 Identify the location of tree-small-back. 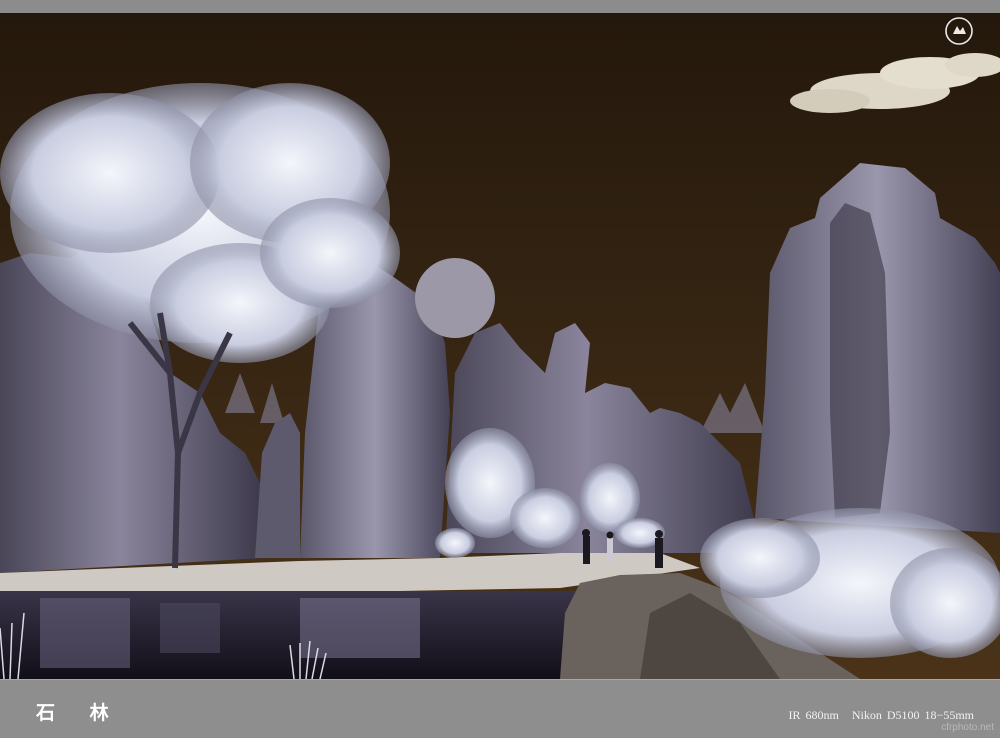
(455, 298).